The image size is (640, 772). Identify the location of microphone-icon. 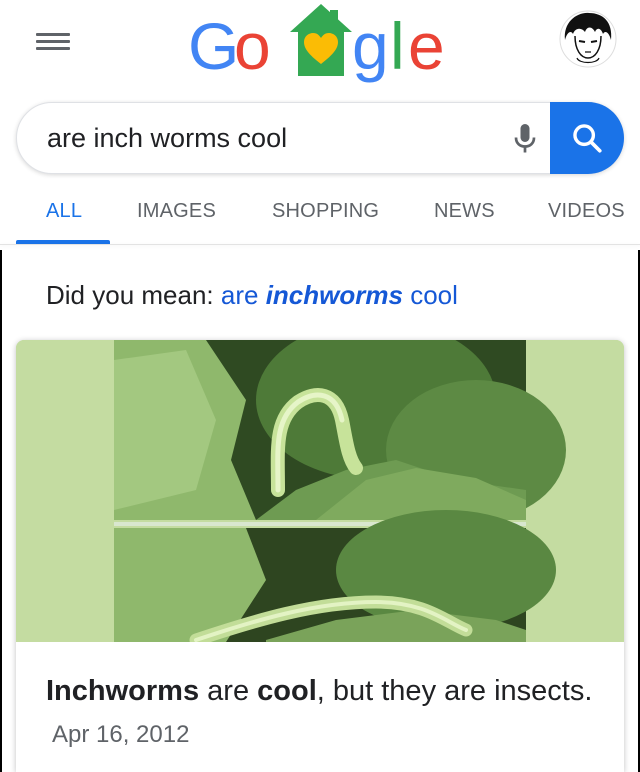
(525, 139).